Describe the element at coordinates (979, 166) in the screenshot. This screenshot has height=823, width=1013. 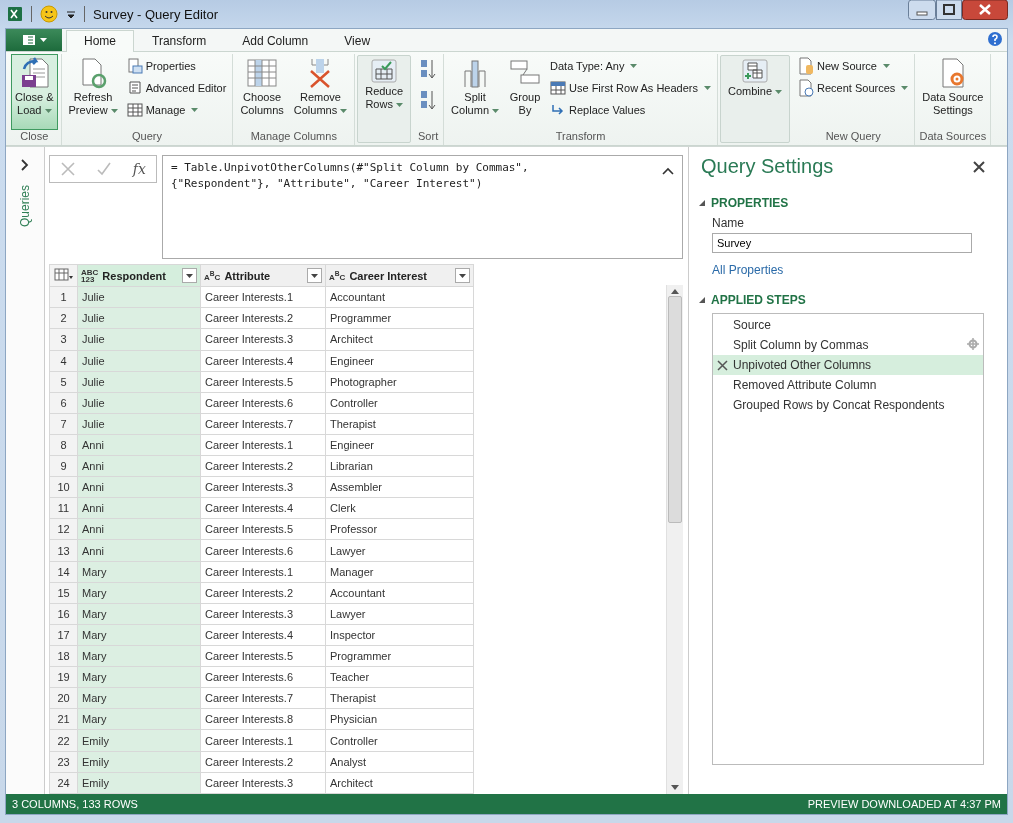
I see `close-icon` at that location.